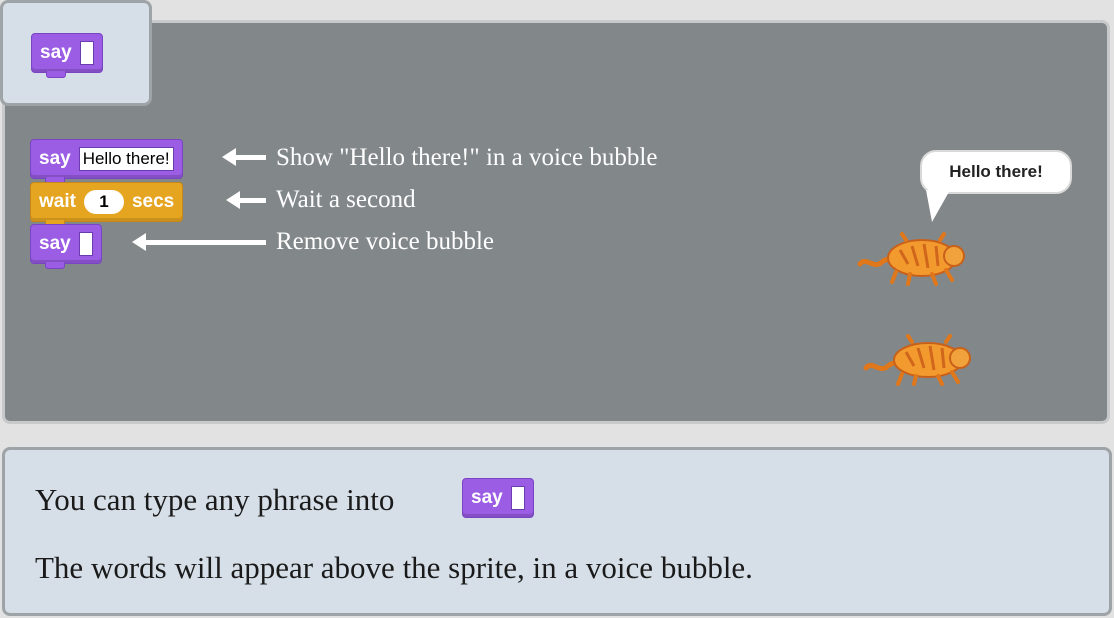  I want to click on block-palette-card: say, so click(76, 53).